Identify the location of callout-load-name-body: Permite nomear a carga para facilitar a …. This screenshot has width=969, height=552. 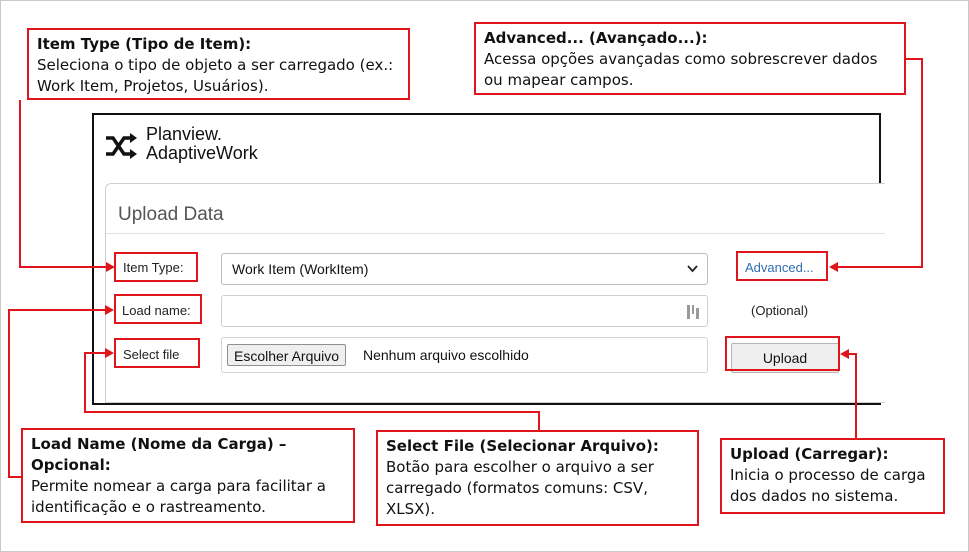
(178, 496).